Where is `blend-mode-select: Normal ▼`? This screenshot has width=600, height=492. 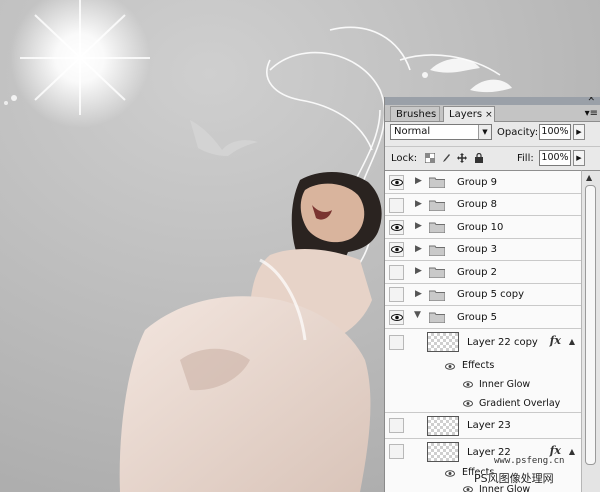
blend-mode-select: Normal ▼ is located at coordinates (441, 132).